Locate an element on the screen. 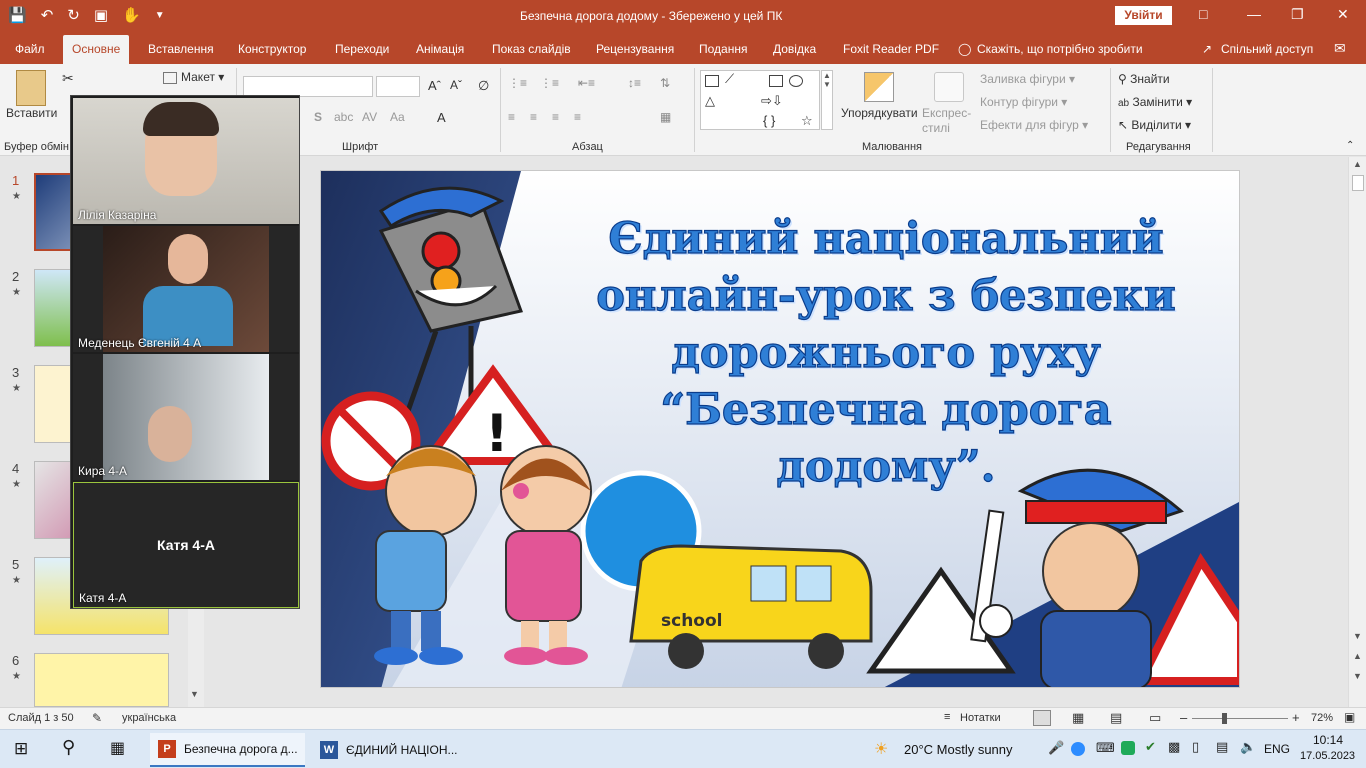 The width and height of the screenshot is (1366, 768). network-icon: ▤ is located at coordinates (1222, 747).